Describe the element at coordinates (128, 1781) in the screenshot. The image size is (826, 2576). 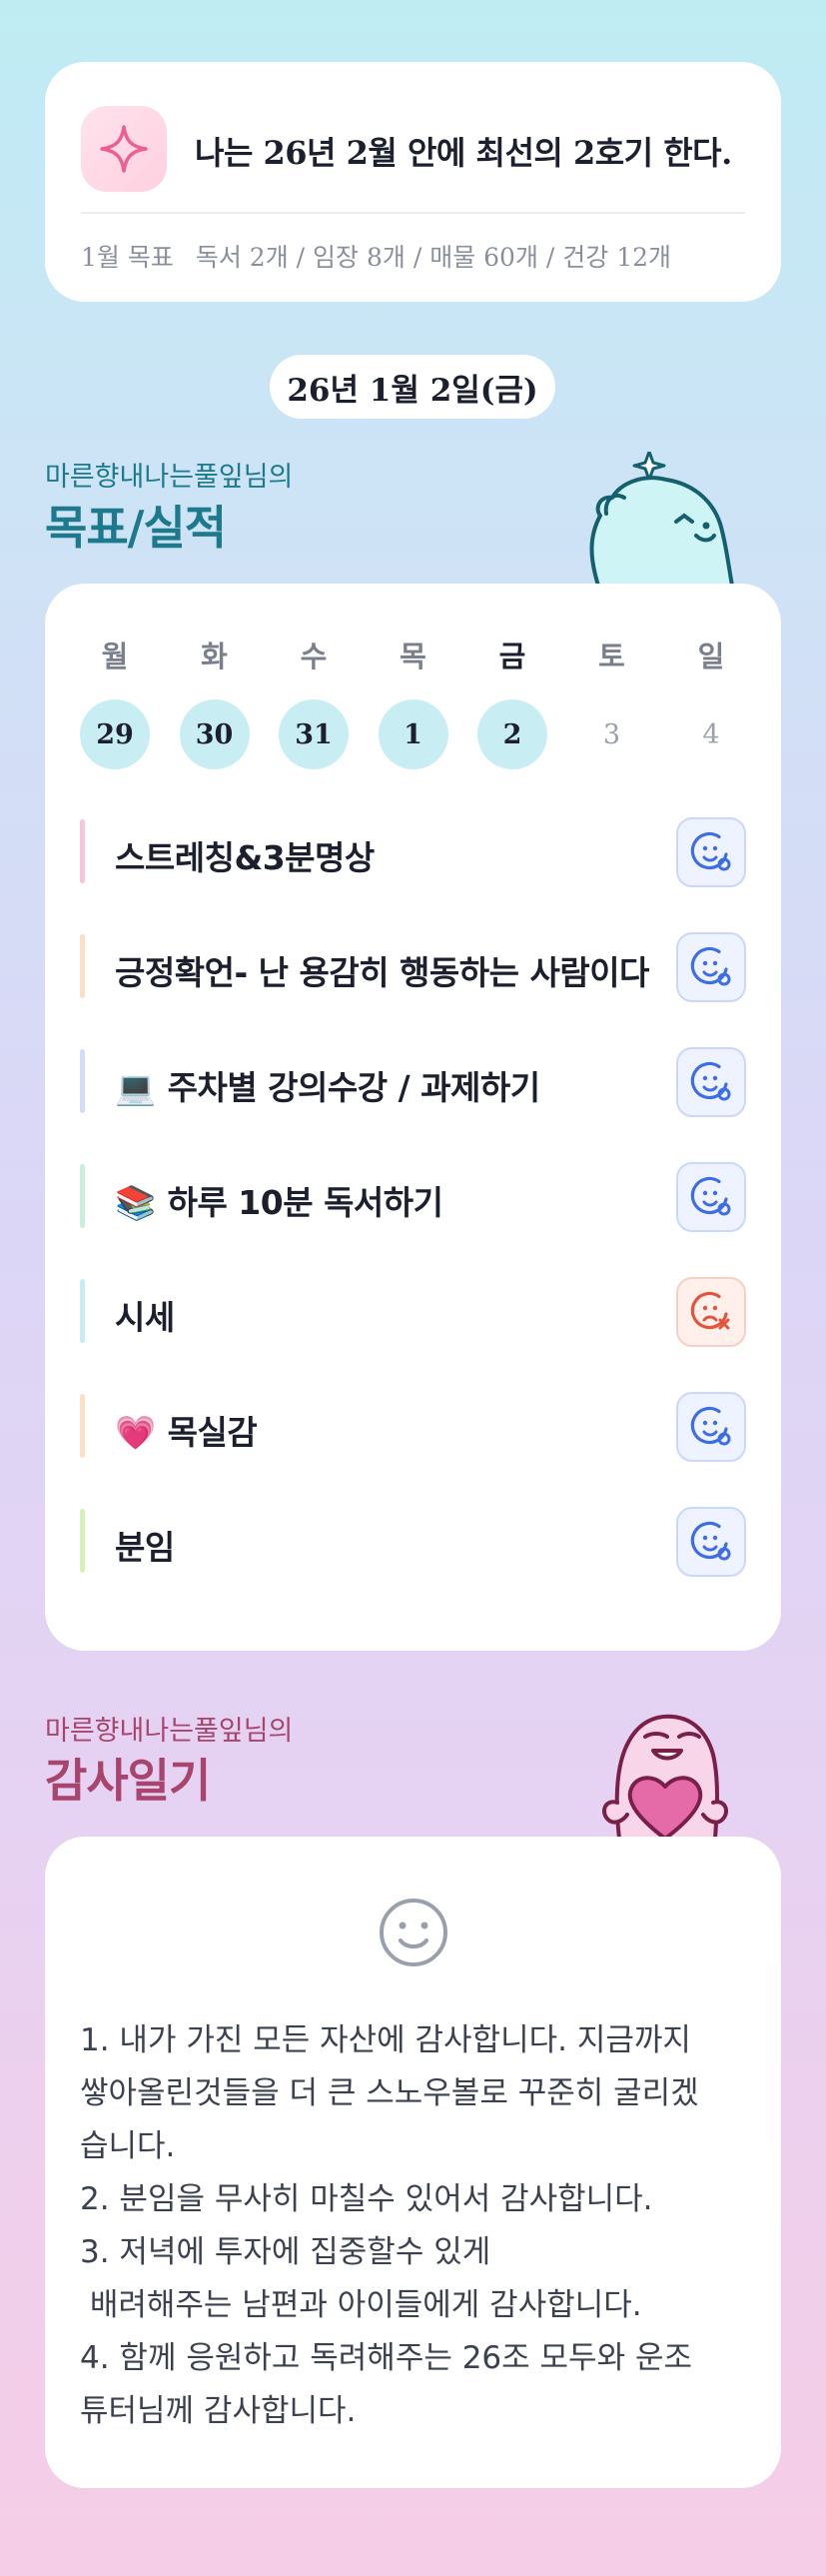
I see `thanks-section-title: 감사일기` at that location.